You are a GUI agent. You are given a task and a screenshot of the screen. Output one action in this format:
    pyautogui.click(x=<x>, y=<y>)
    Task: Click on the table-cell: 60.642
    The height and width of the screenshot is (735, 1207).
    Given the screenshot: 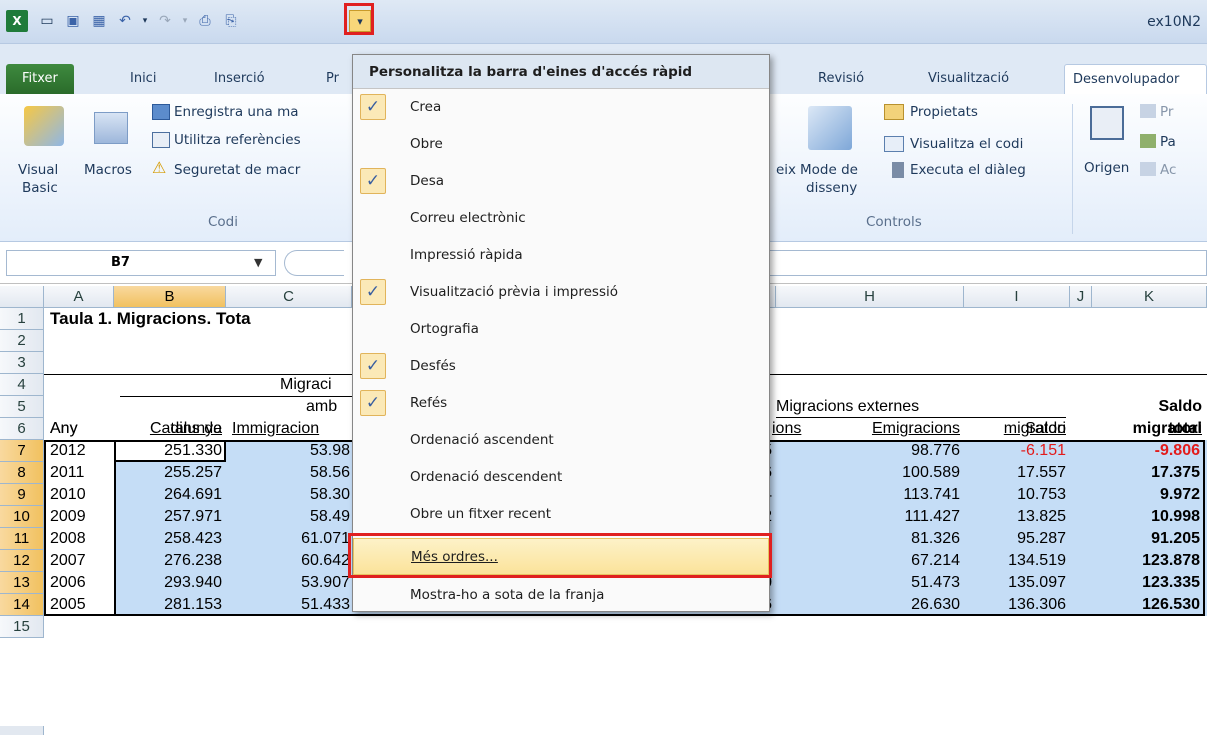 What is the action you would take?
    pyautogui.click(x=288, y=561)
    